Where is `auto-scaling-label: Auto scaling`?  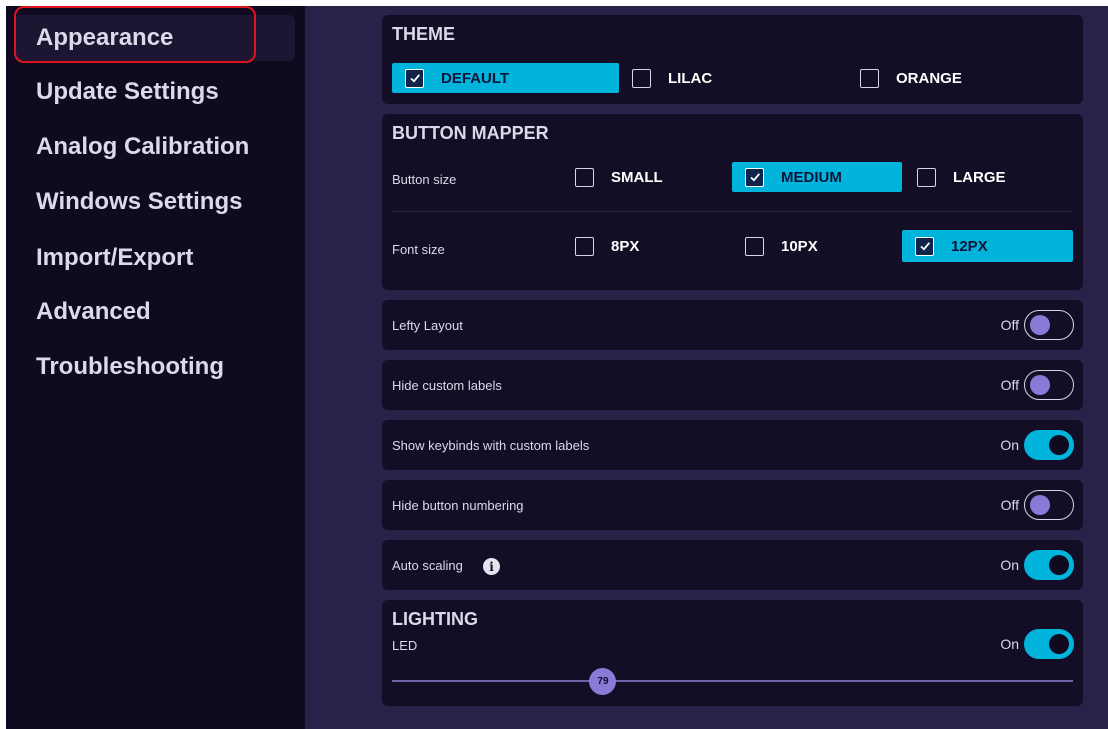
auto-scaling-label: Auto scaling is located at coordinates (427, 565).